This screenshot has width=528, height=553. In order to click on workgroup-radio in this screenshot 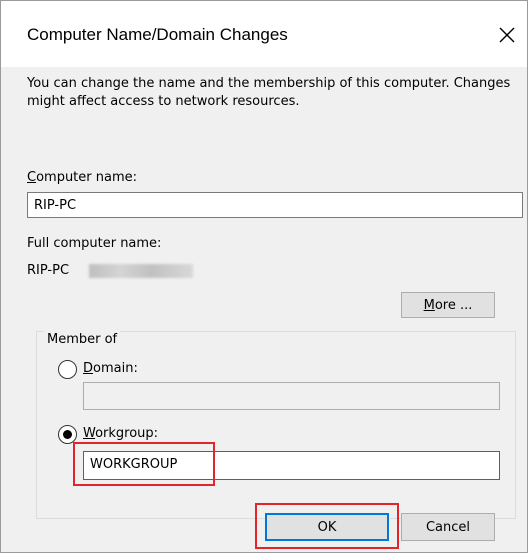, I will do `click(67, 434)`.